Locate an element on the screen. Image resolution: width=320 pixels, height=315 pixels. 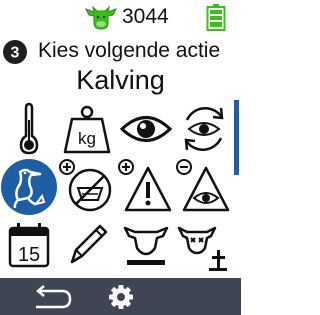
add-no-milk-icon is located at coordinates (85, 185).